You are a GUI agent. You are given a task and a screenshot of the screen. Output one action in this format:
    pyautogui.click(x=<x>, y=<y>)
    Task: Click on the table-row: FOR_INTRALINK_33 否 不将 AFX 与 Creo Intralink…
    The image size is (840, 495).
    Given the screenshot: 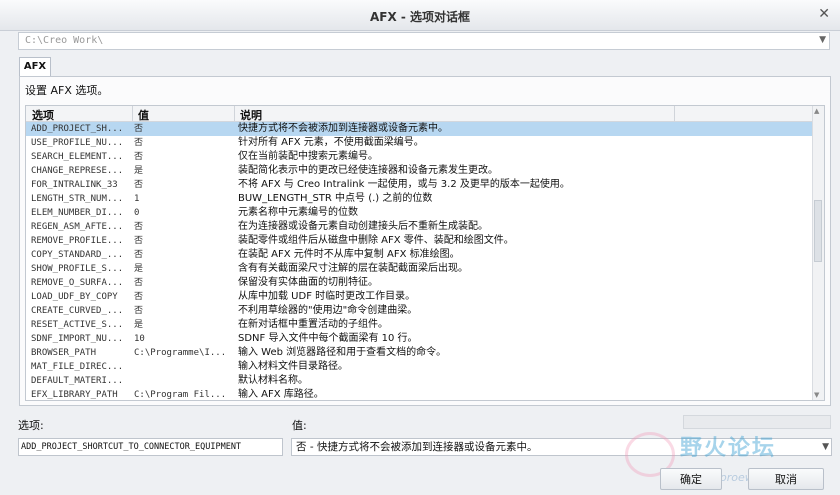 What is the action you would take?
    pyautogui.click(x=420, y=185)
    